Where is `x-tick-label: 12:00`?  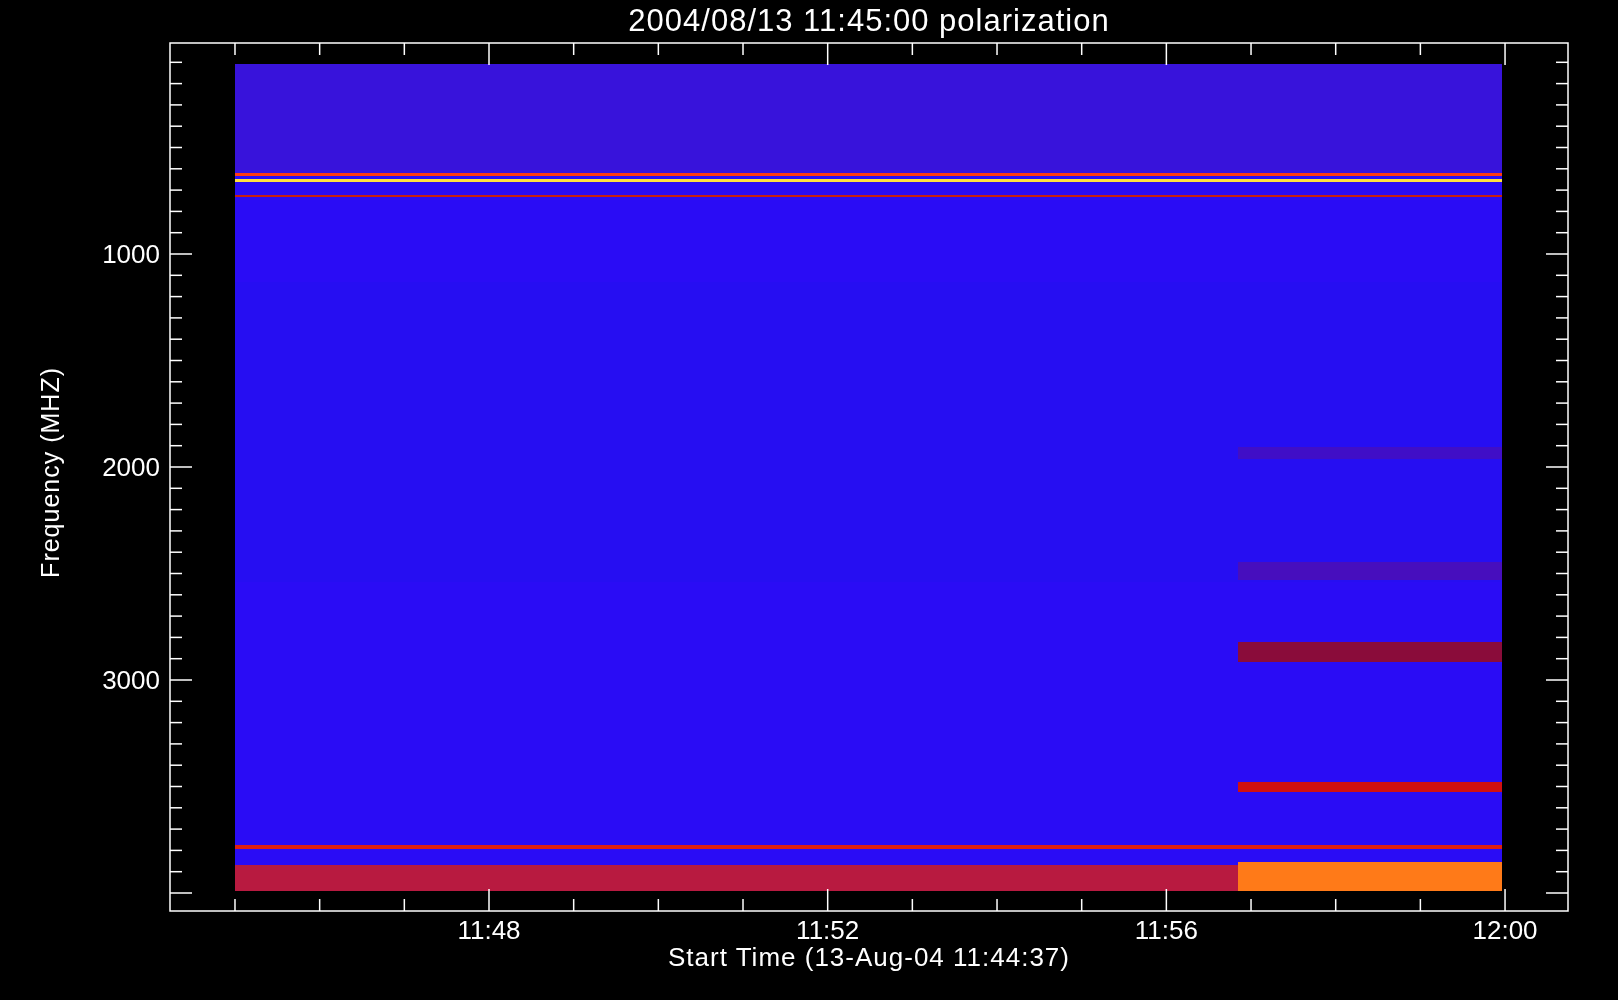 x-tick-label: 12:00 is located at coordinates (1505, 928).